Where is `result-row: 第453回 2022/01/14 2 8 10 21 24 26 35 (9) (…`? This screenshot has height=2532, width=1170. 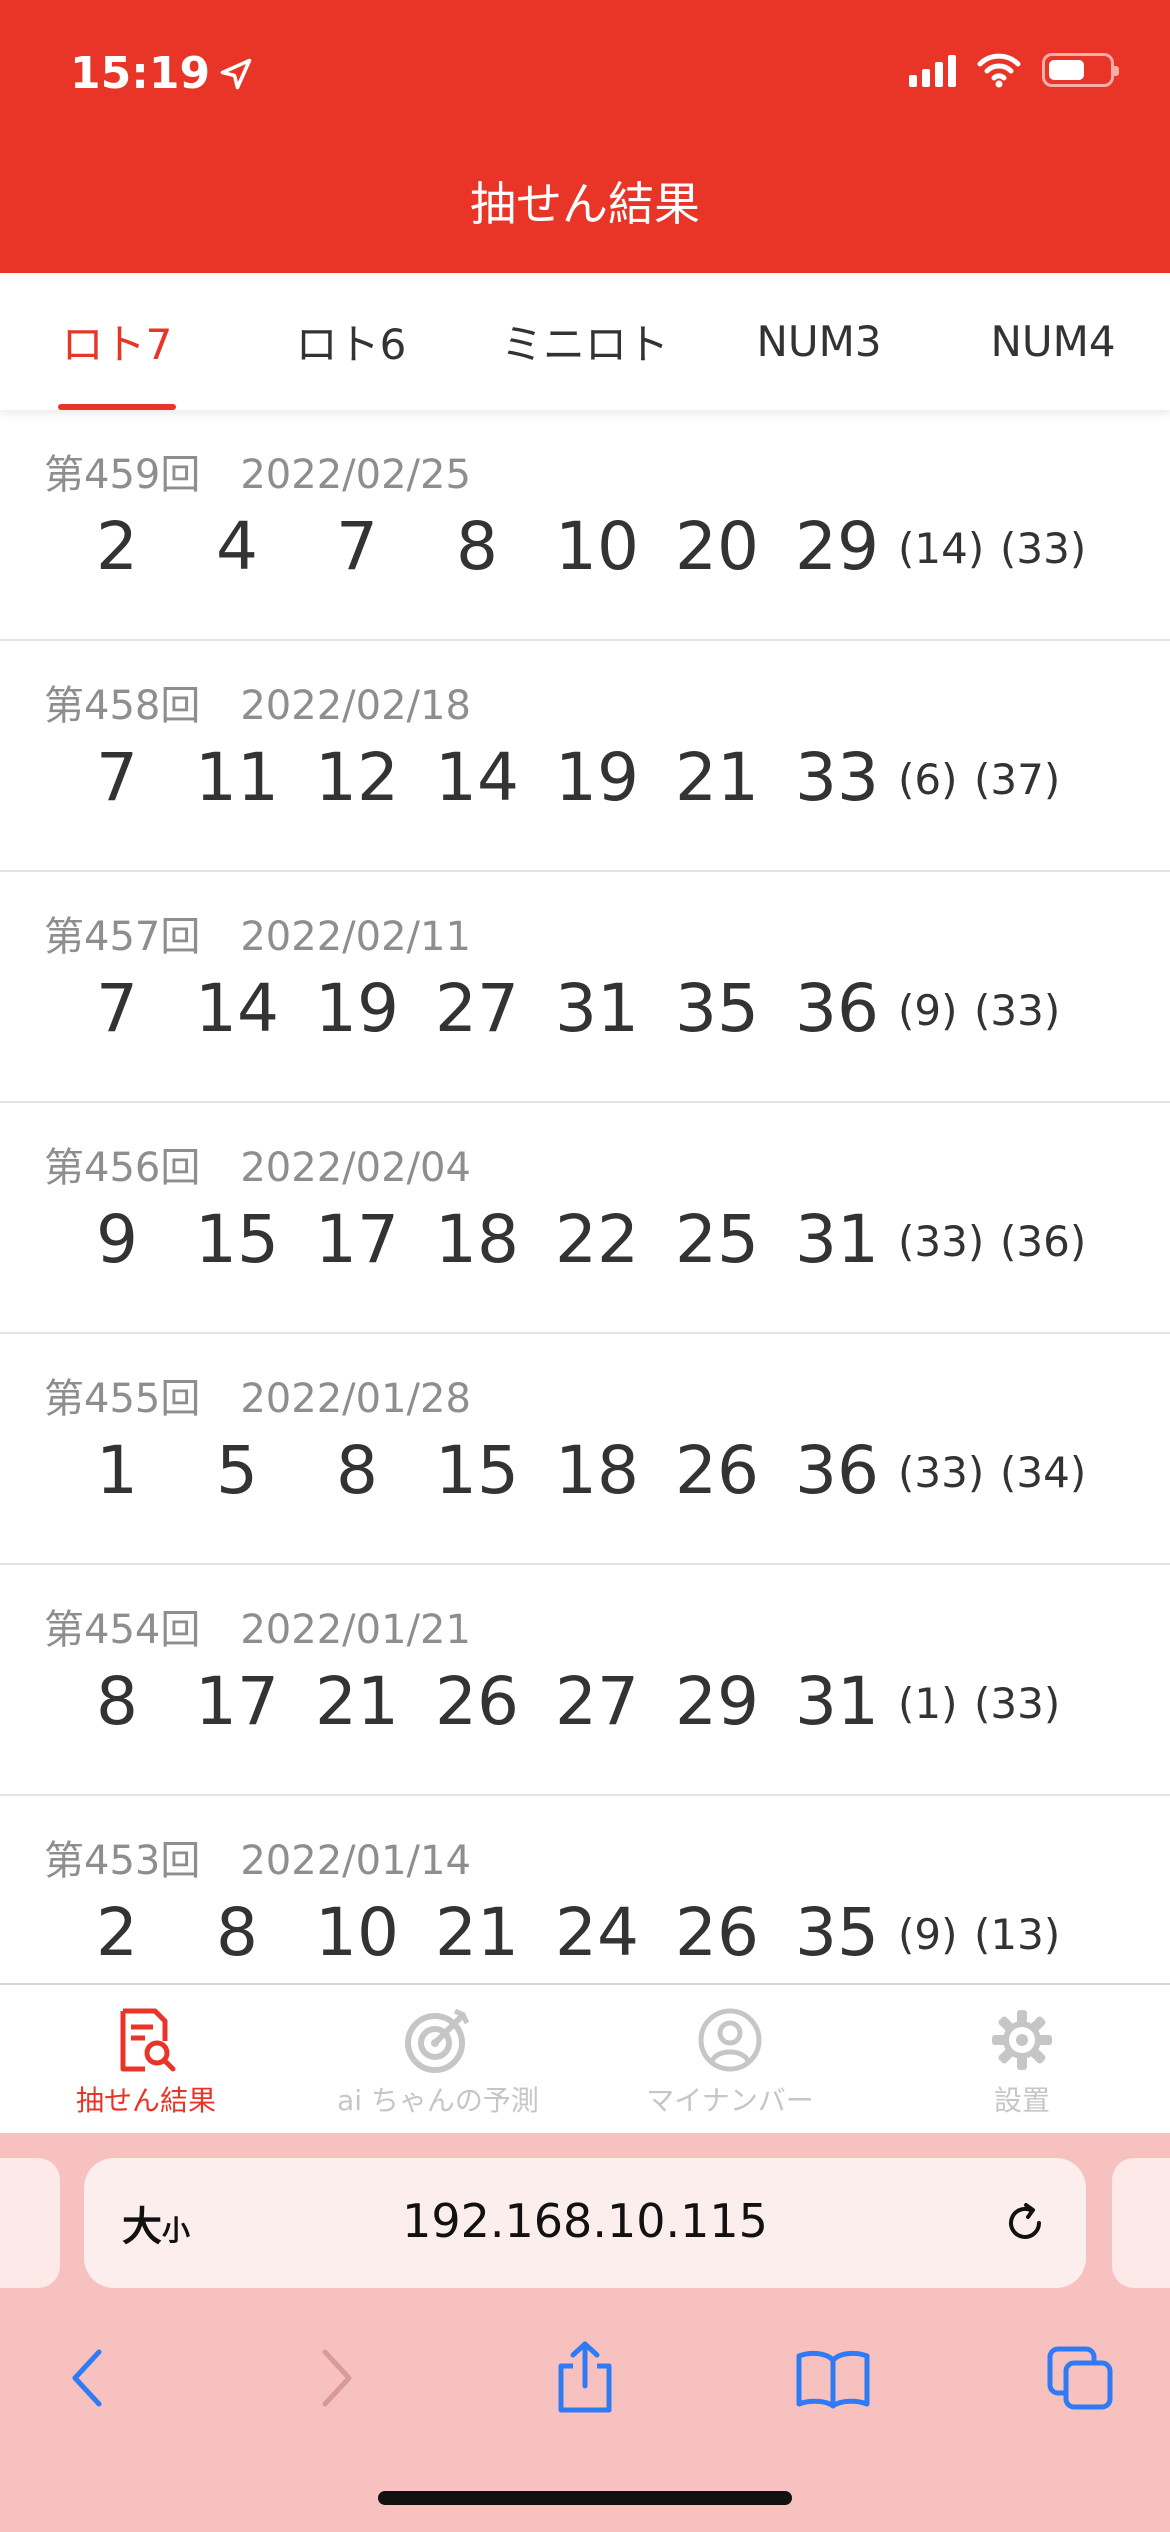
result-row: 第453回 2022/01/14 2 8 10 21 24 26 35 (9) (… is located at coordinates (585, 1889).